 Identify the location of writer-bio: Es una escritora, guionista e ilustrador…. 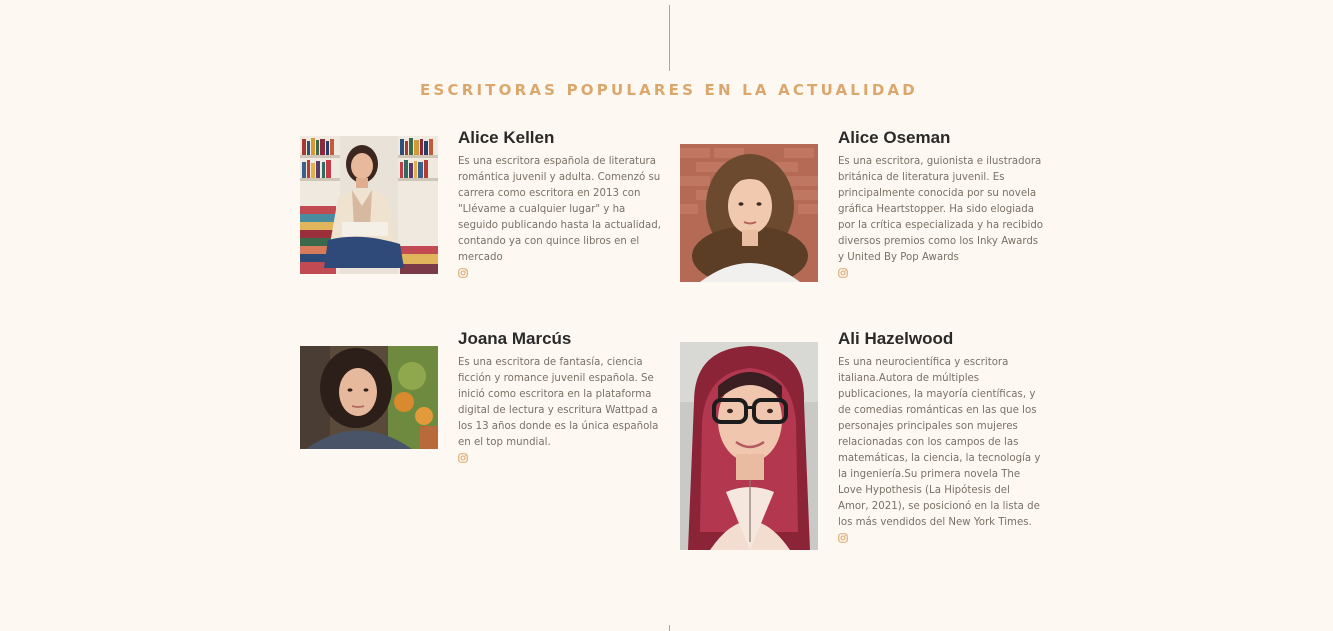
(941, 209).